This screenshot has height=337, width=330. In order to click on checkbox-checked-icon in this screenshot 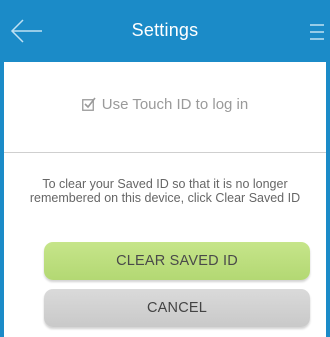, I will do `click(88, 104)`.